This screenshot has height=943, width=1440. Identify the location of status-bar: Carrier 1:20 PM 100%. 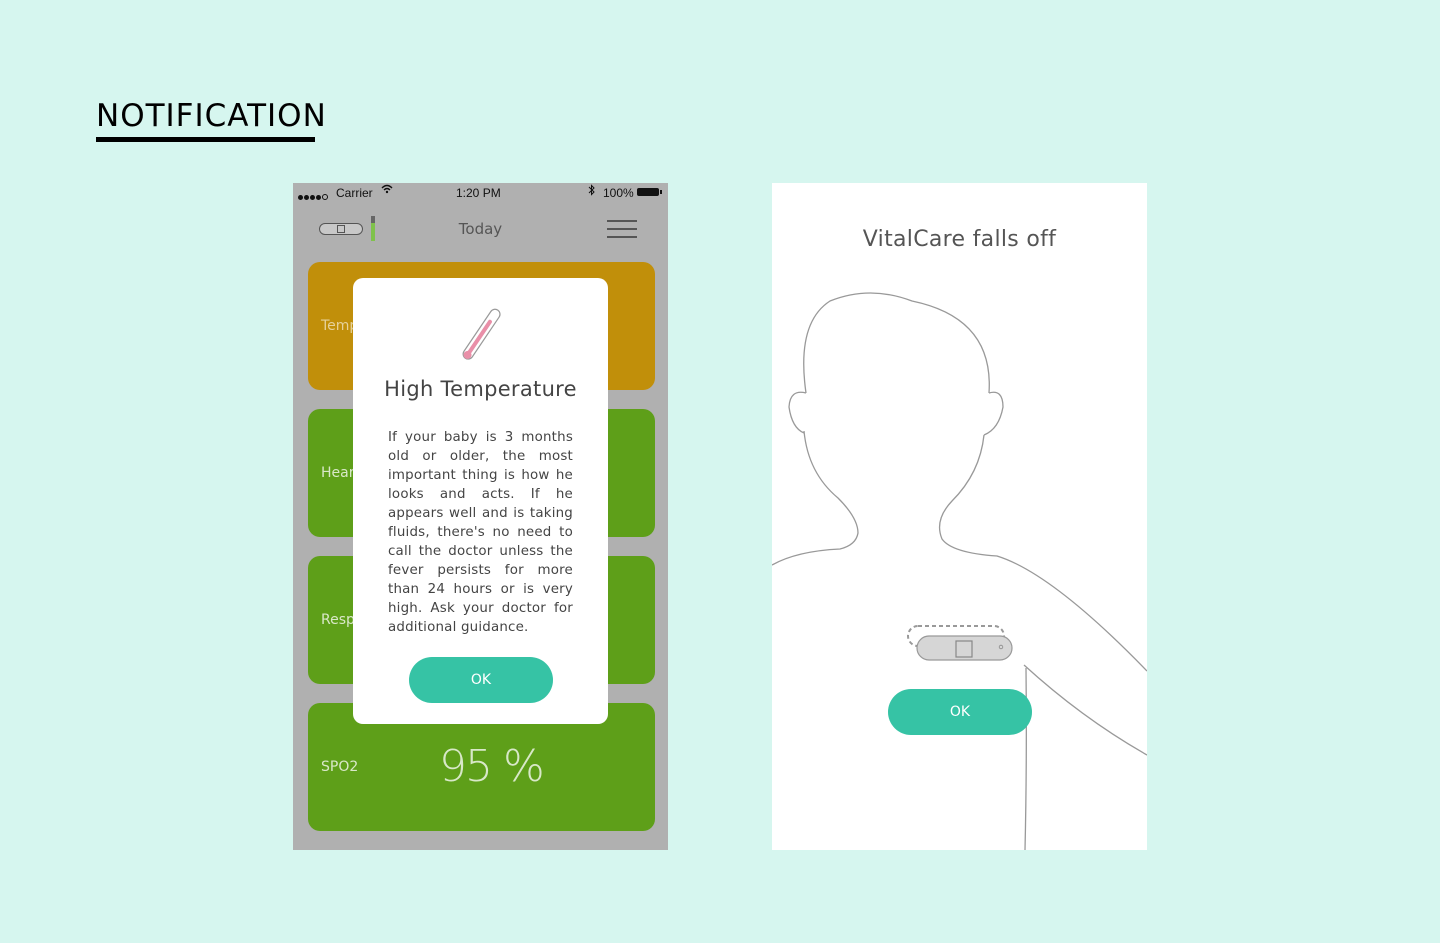
(480, 193).